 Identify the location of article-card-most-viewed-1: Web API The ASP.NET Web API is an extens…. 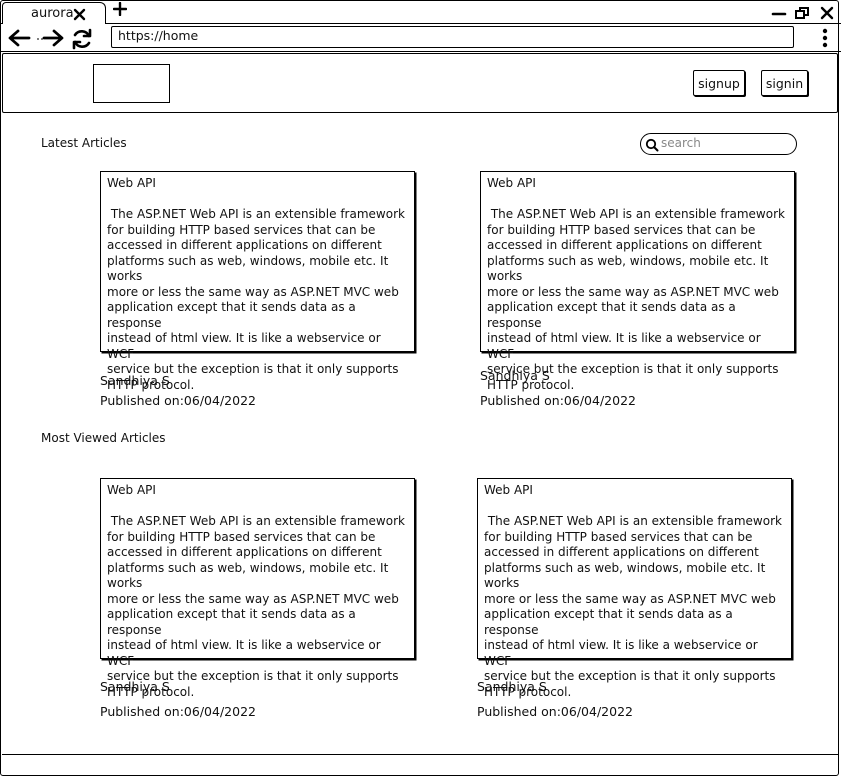
(257, 588).